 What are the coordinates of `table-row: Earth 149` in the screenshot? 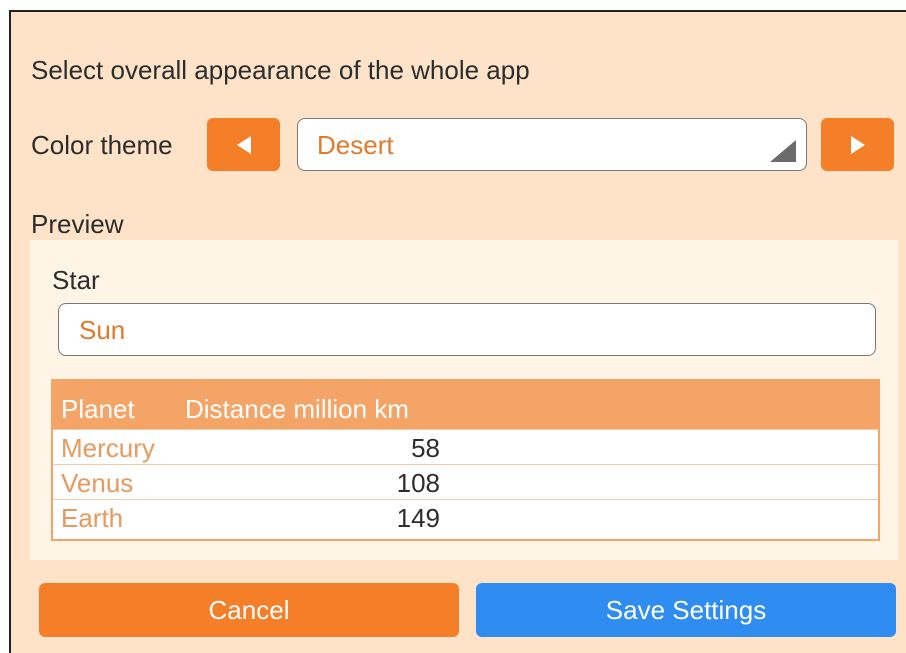 It's located at (465, 516).